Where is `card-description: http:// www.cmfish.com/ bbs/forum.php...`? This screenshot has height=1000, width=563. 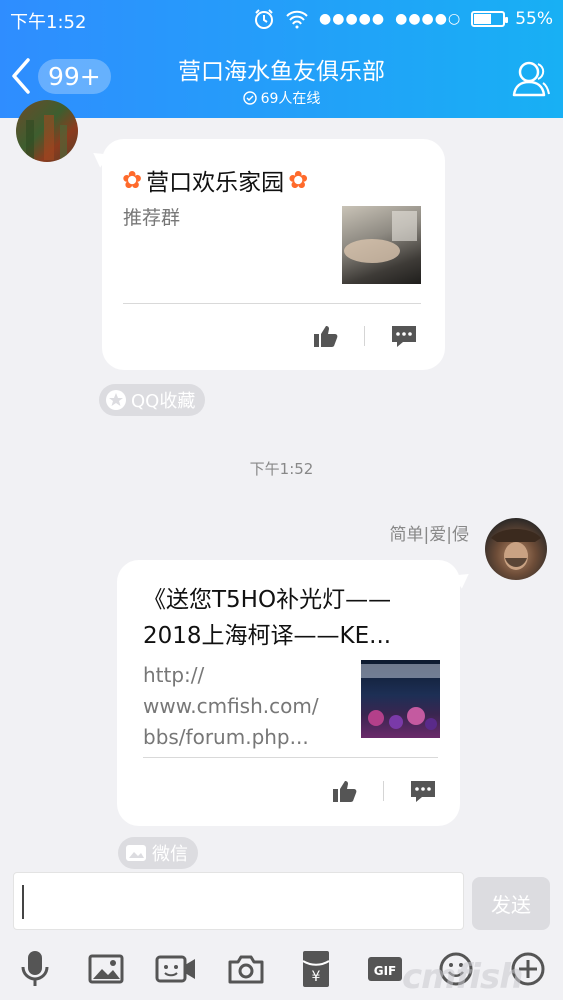 card-description: http:// www.cmfish.com/ bbs/forum.php... is located at coordinates (231, 706).